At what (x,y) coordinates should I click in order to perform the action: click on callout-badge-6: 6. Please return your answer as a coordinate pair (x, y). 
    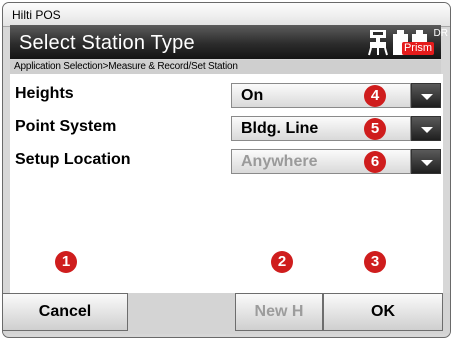
    Looking at the image, I should click on (375, 162).